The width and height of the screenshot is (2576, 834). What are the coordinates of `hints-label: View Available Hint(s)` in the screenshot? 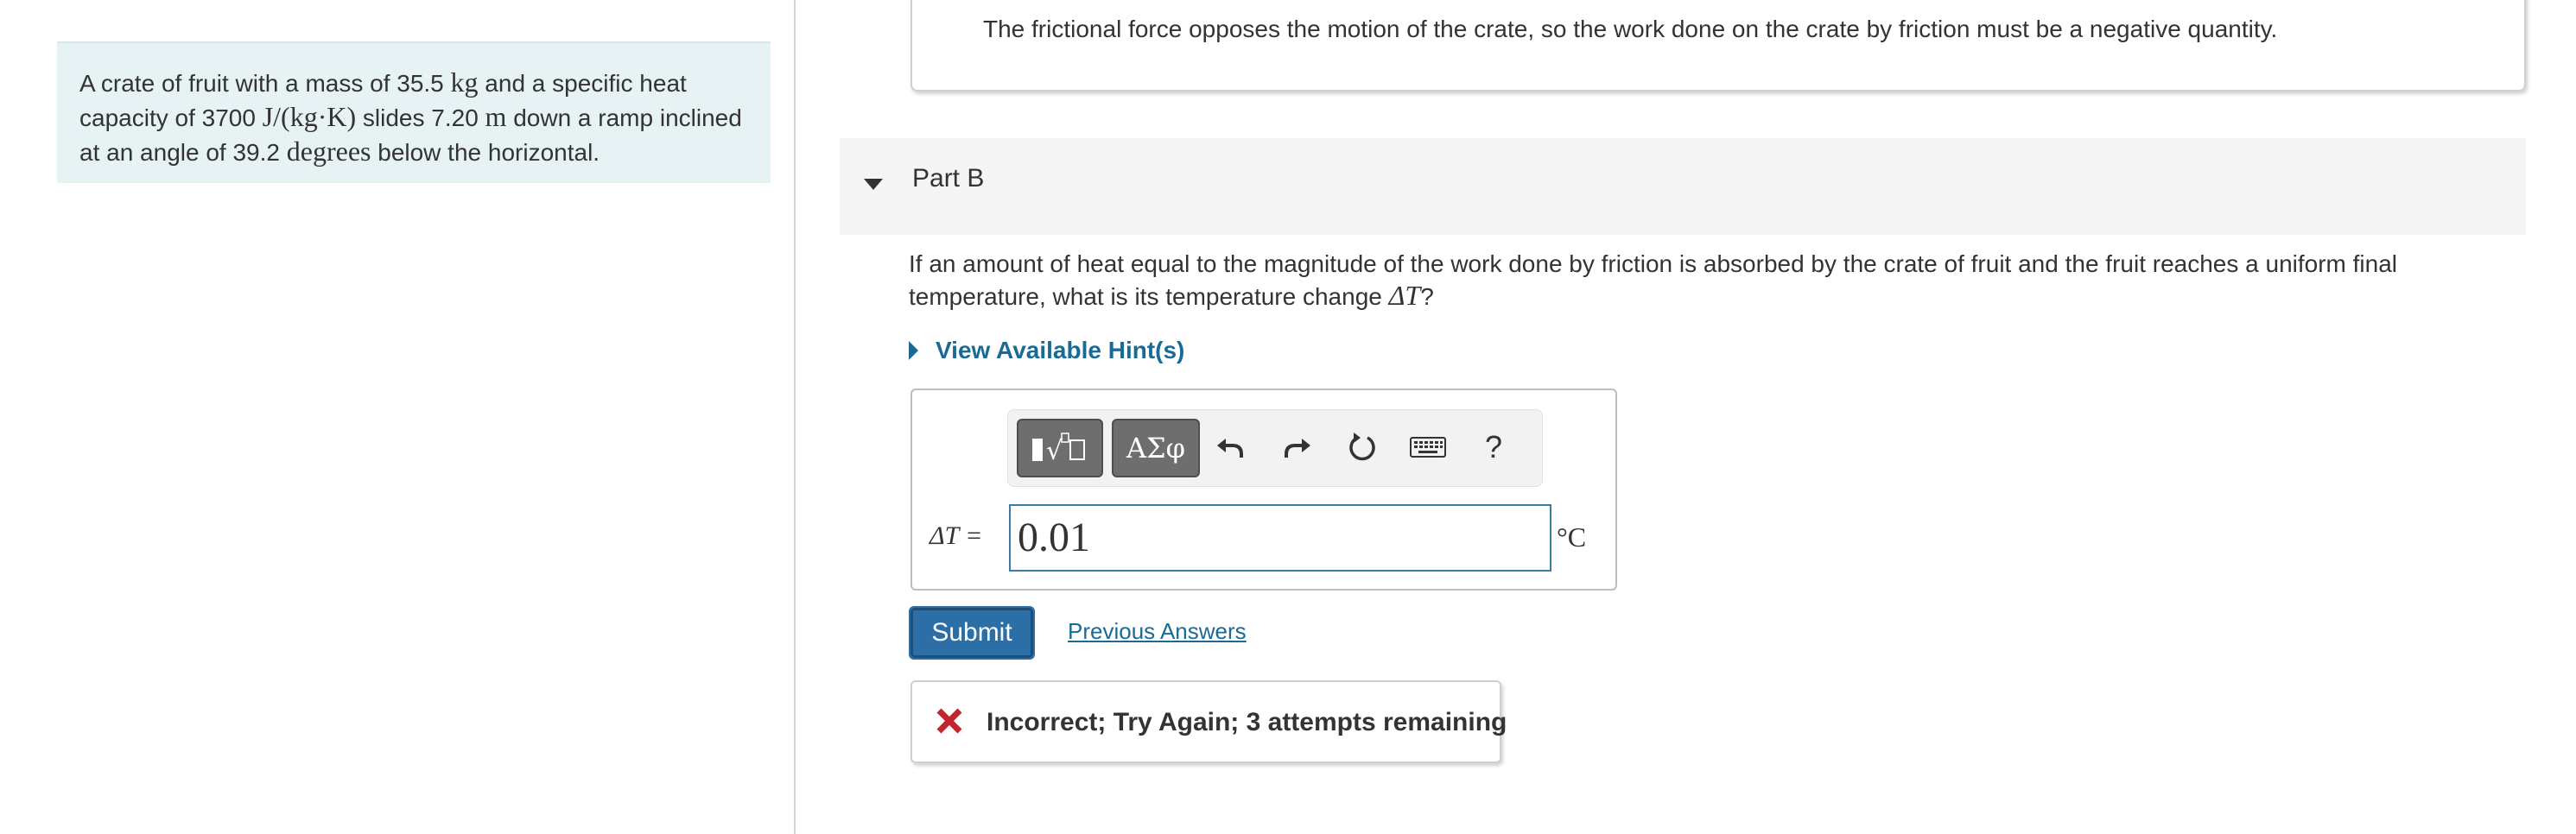 It's located at (1060, 350).